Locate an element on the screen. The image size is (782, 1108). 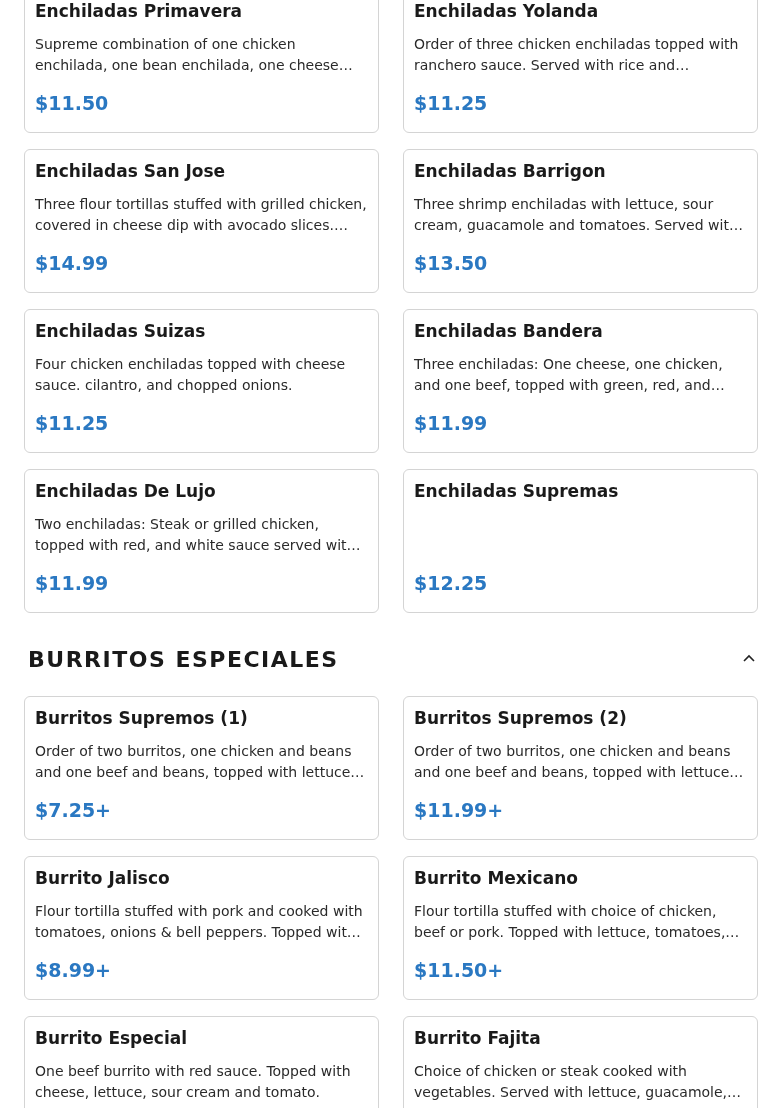
menu-item-card: Enchiladas Supremas $12.25 is located at coordinates (580, 541).